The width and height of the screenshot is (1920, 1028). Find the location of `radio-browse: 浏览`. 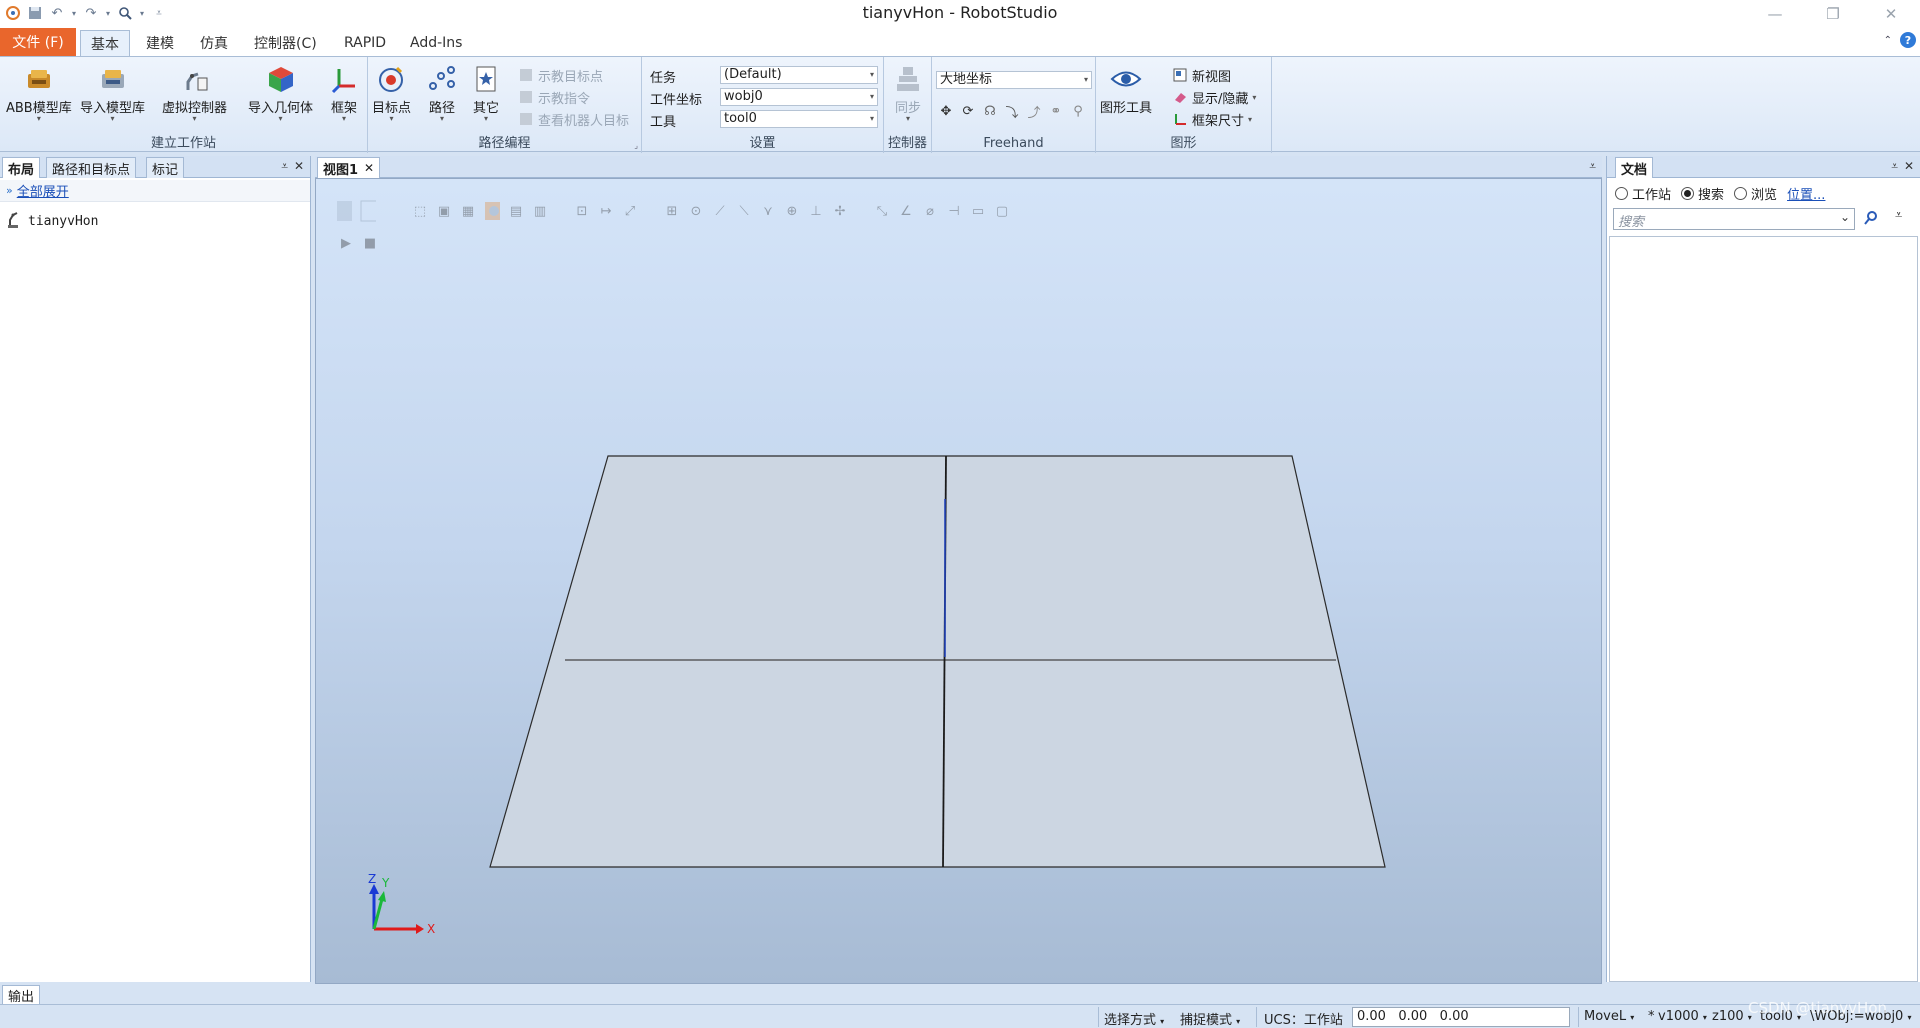

radio-browse: 浏览 is located at coordinates (1755, 193).